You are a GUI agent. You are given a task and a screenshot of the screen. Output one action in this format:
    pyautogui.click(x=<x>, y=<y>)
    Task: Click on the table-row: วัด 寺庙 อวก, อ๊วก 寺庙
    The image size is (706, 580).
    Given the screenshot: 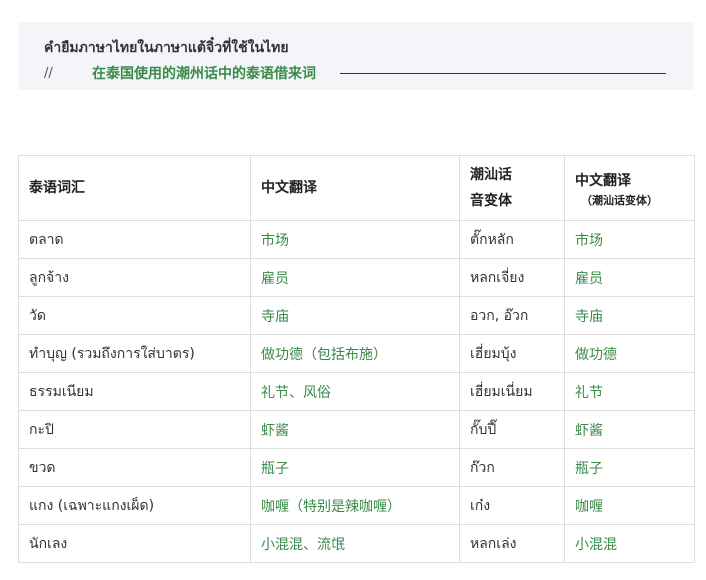 What is the action you would take?
    pyautogui.click(x=356, y=315)
    